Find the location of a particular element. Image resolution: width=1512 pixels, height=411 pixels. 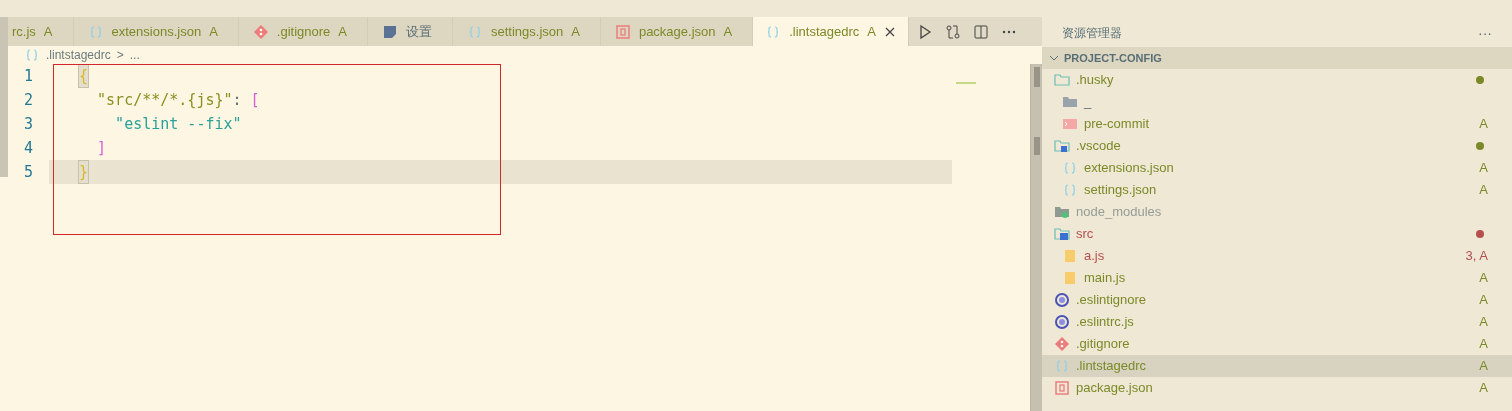

file-name: .eslintrc.js is located at coordinates (1105, 322).